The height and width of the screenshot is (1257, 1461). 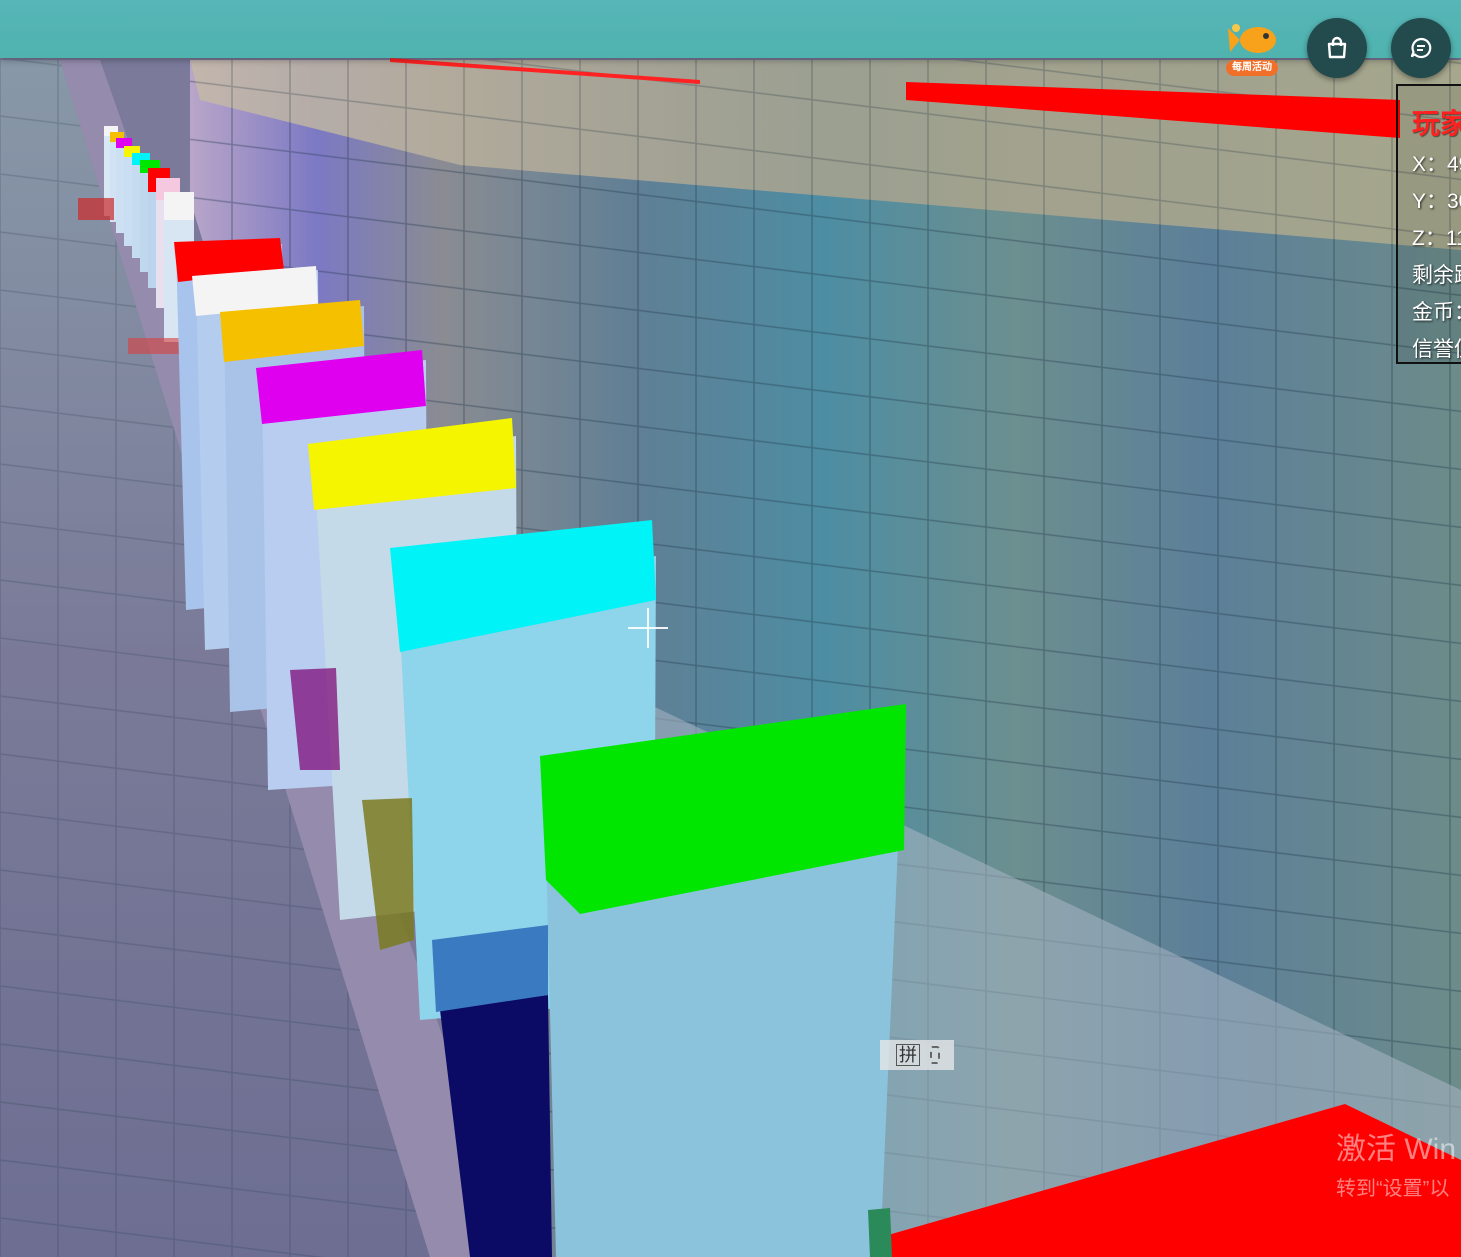 I want to click on weekly-event-button: 每周活动, so click(x=1253, y=49).